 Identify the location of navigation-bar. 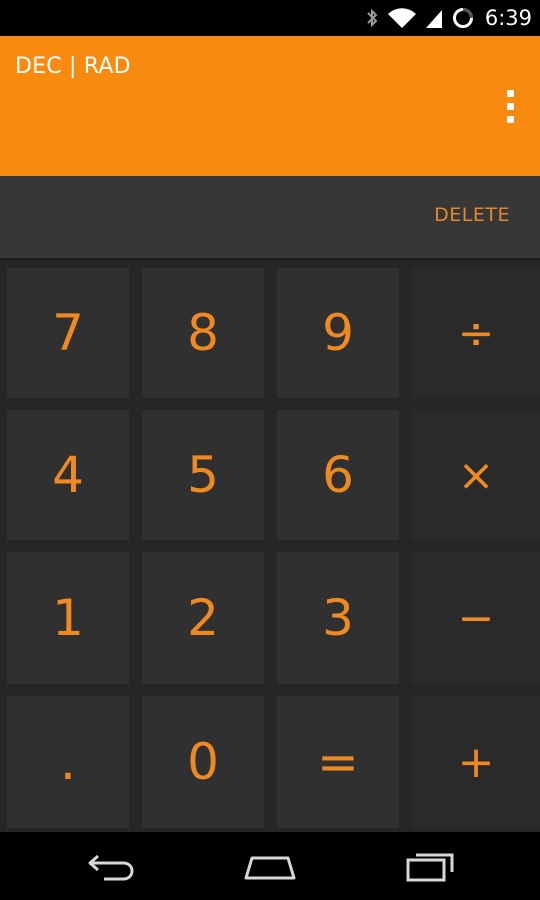
(270, 866).